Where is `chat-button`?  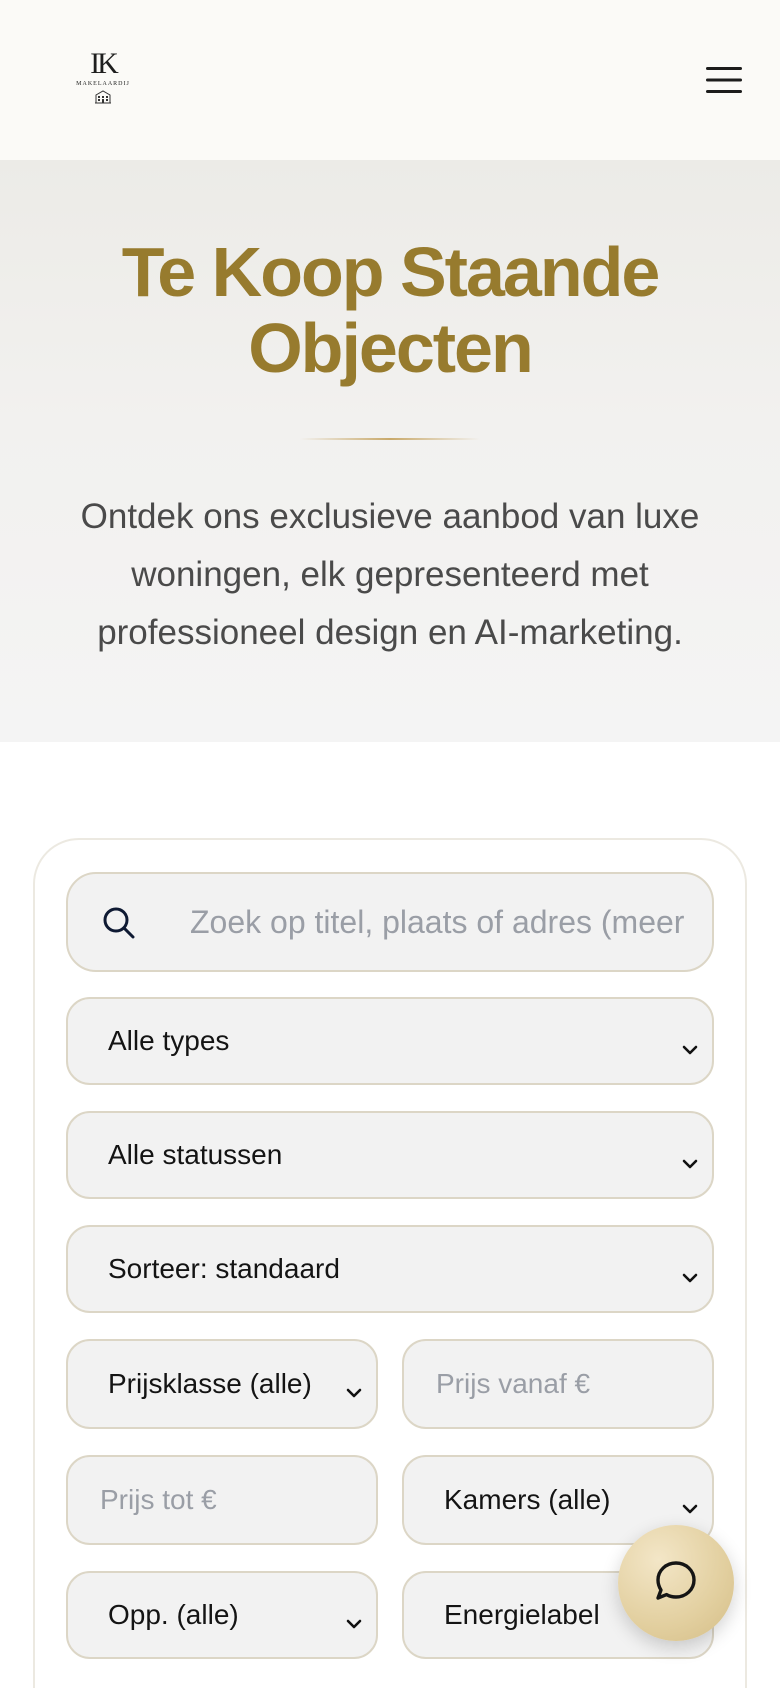 chat-button is located at coordinates (676, 1583).